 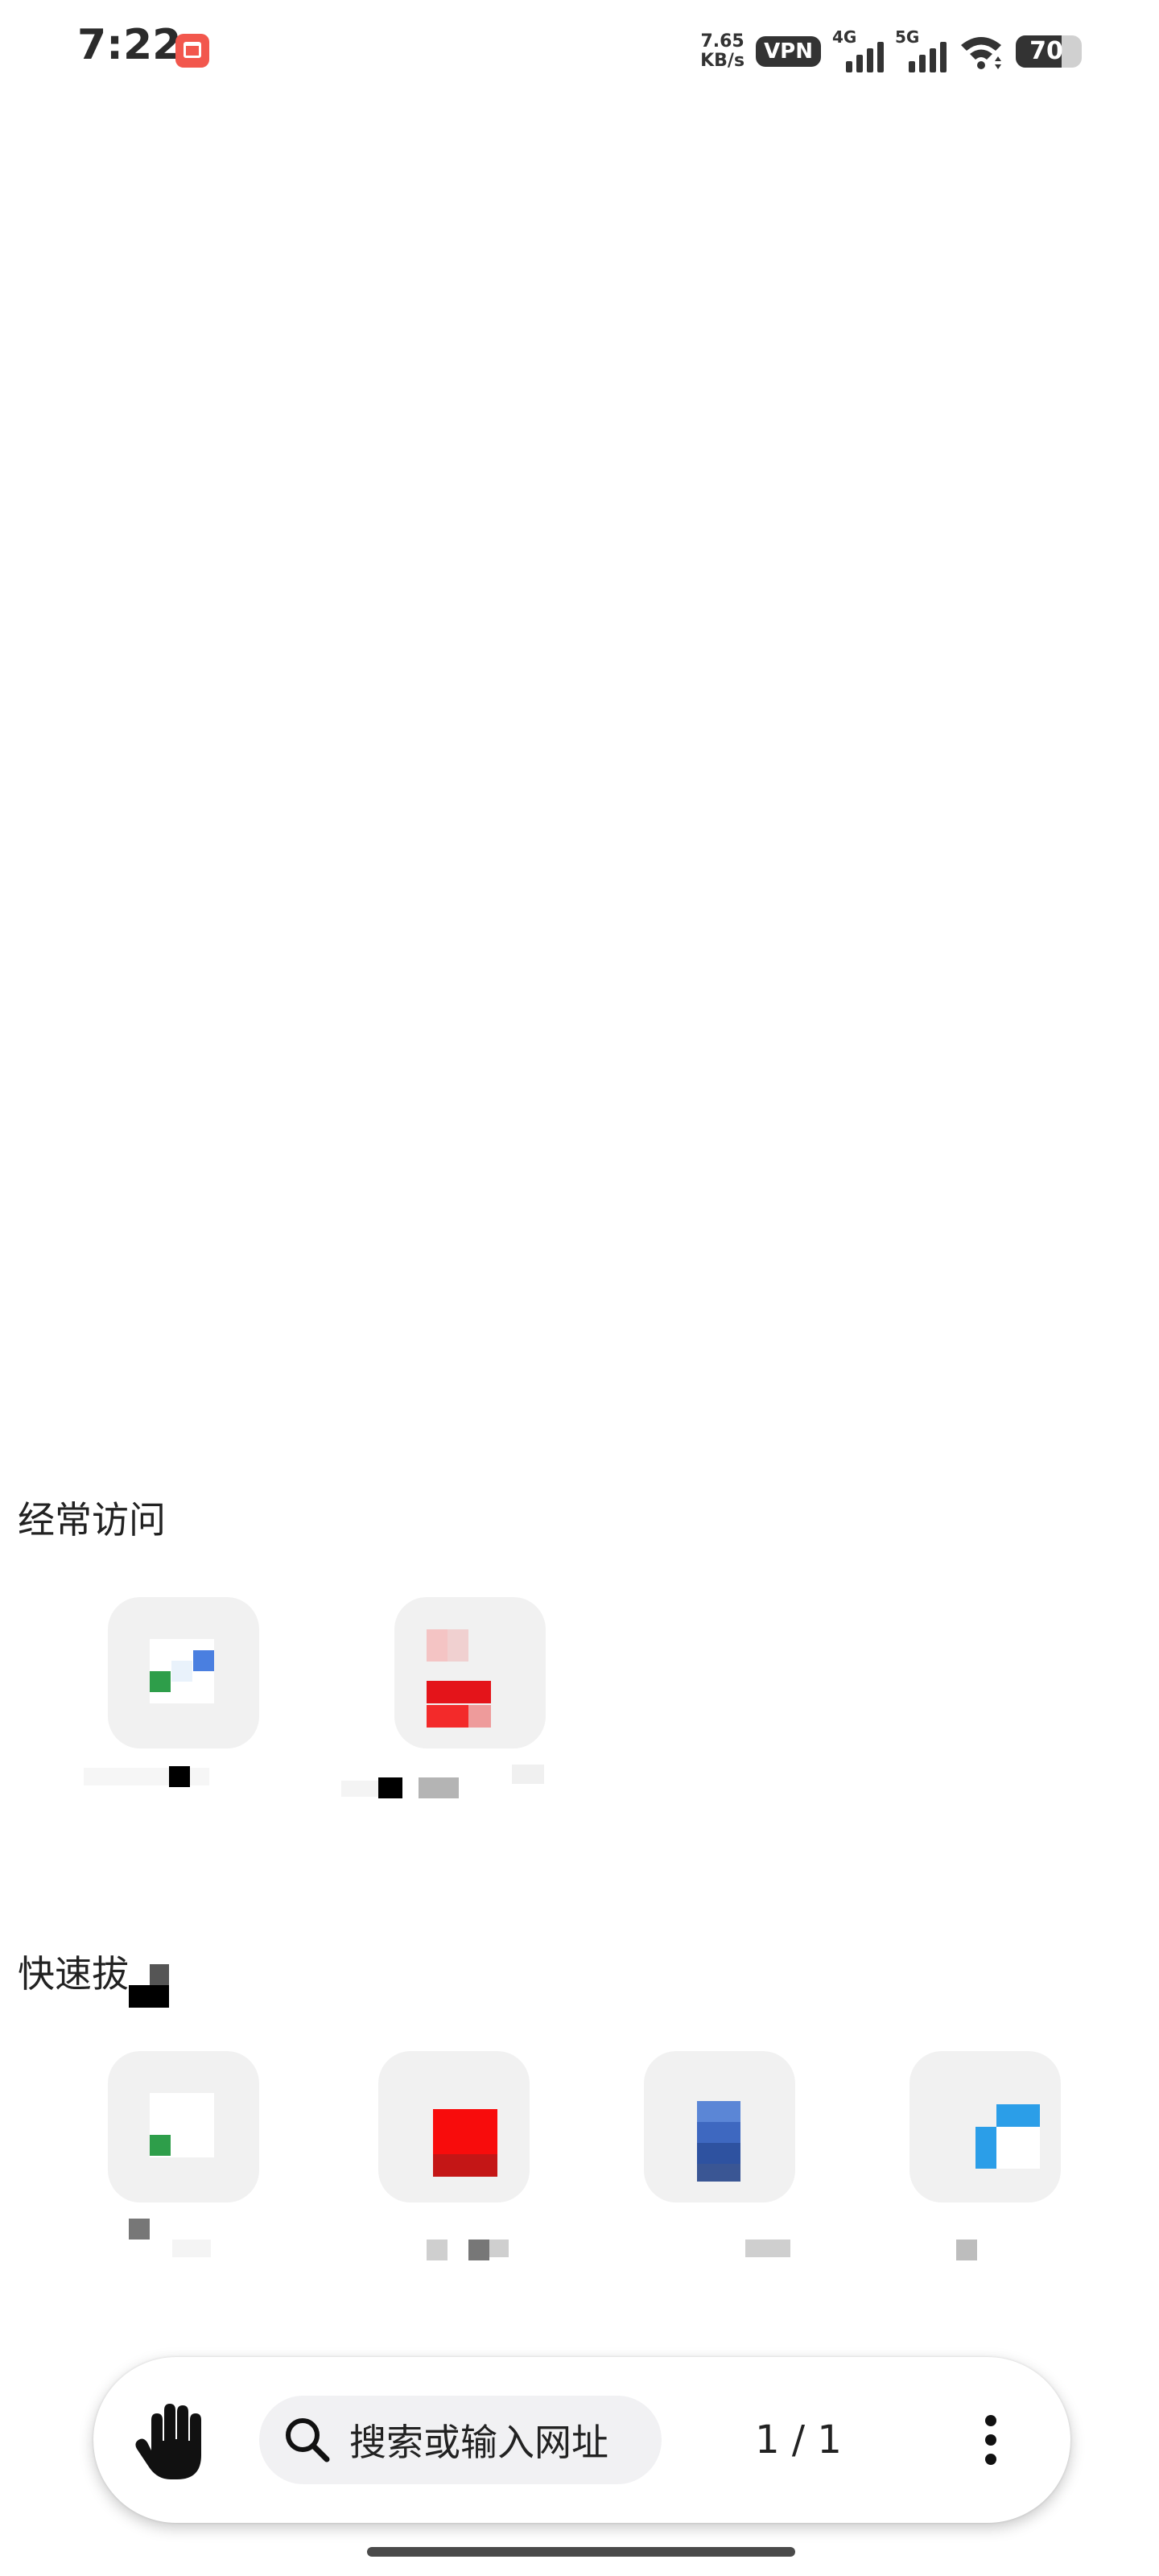 I want to click on more-menu-button, so click(x=991, y=2440).